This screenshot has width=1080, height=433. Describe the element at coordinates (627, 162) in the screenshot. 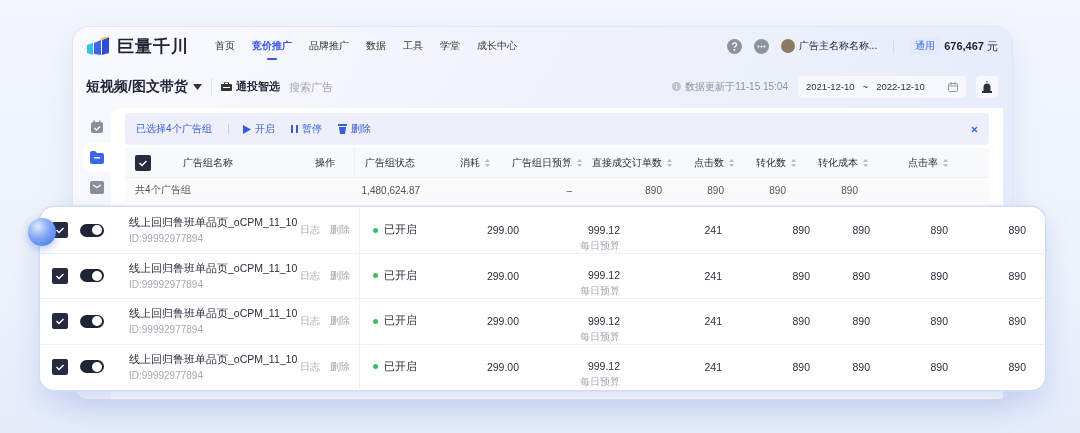

I see `column-header: 直接成交订单数` at that location.